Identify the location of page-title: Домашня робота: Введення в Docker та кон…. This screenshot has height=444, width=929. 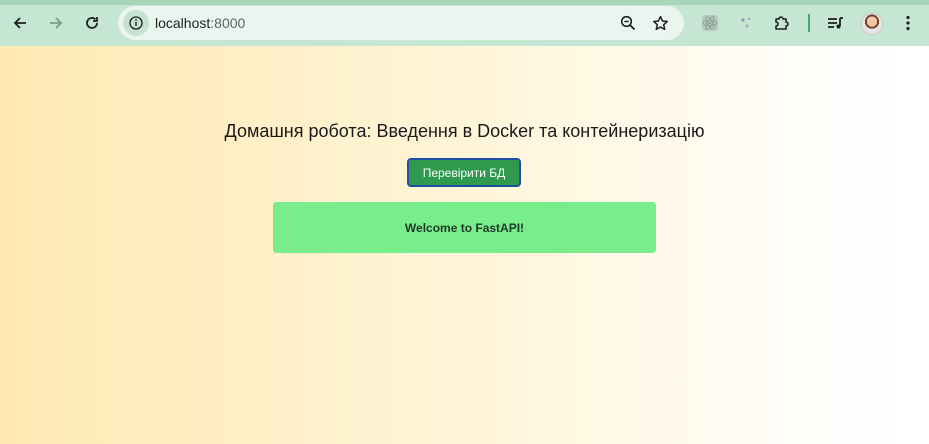
(464, 131).